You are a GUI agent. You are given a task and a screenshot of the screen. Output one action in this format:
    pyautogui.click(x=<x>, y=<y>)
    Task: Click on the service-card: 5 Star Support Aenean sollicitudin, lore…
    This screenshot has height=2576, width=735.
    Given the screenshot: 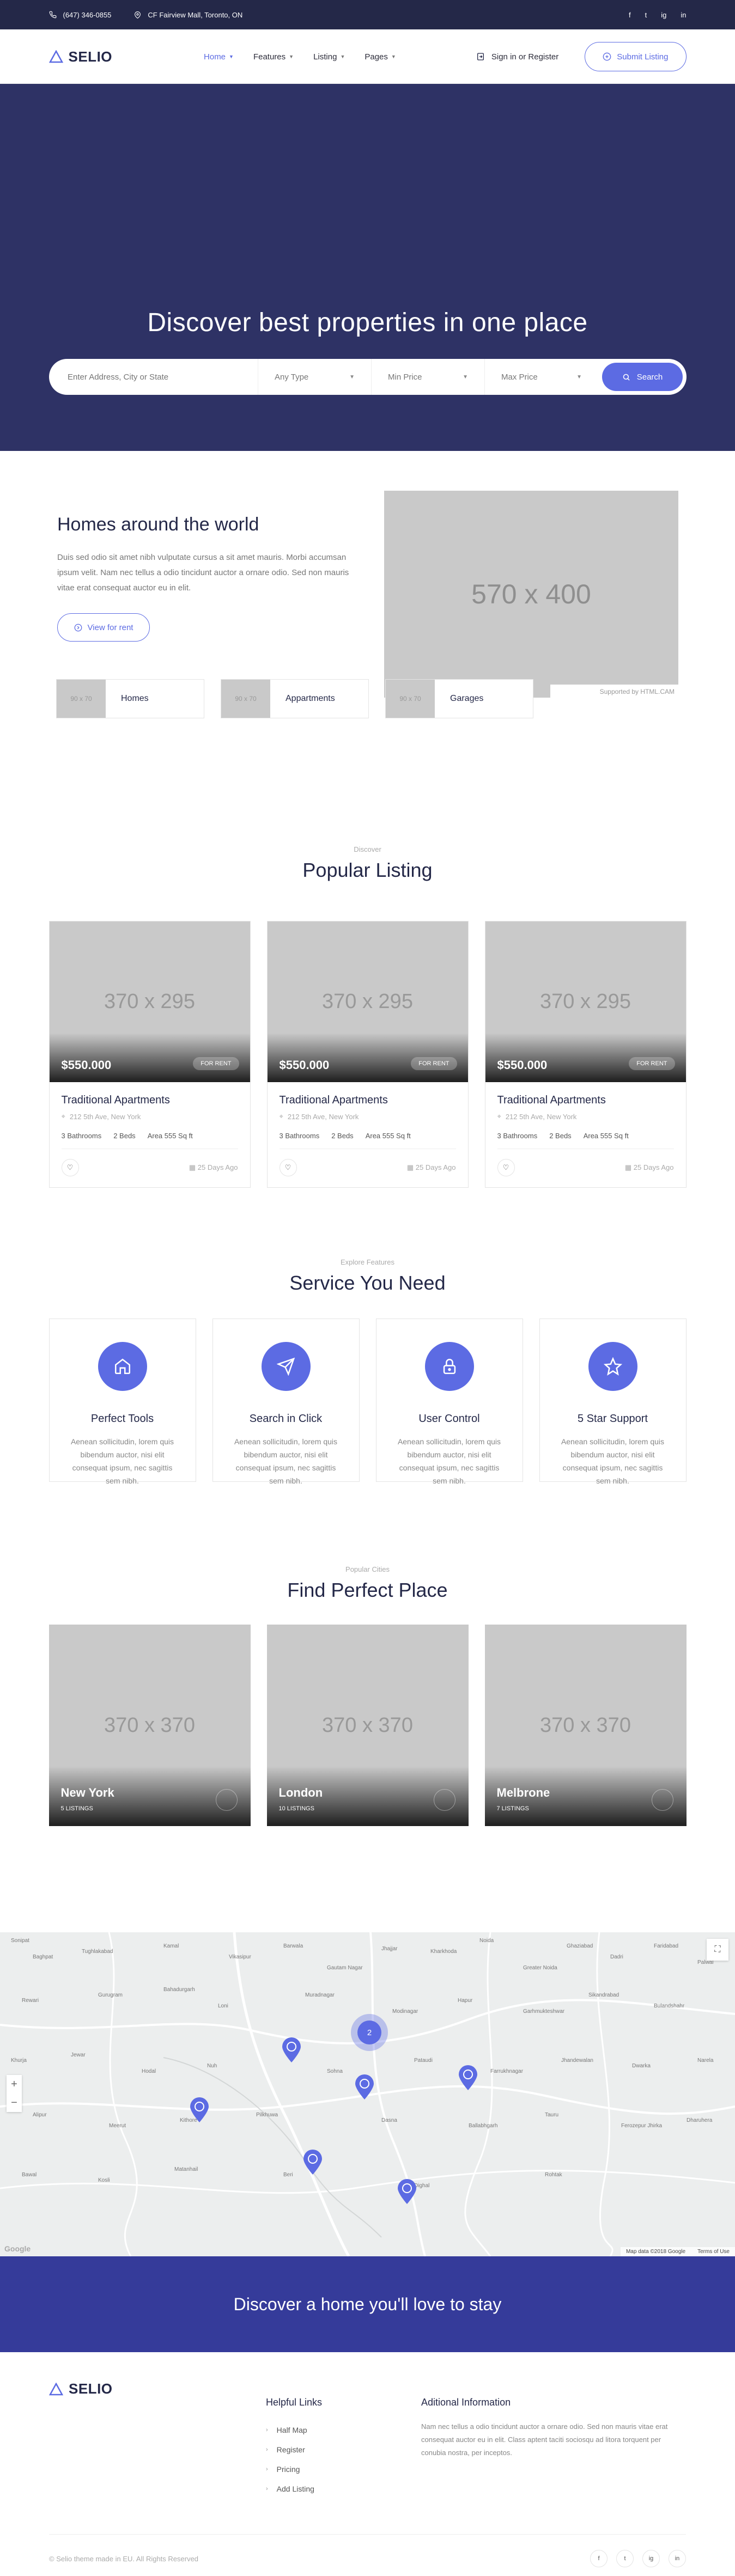 What is the action you would take?
    pyautogui.click(x=613, y=1401)
    